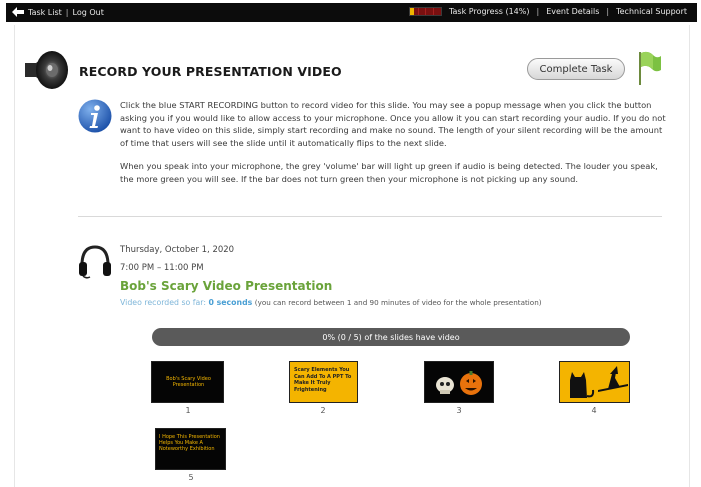 The width and height of the screenshot is (701, 487). Describe the element at coordinates (572, 11) in the screenshot. I see `event-details-link: Event Details` at that location.